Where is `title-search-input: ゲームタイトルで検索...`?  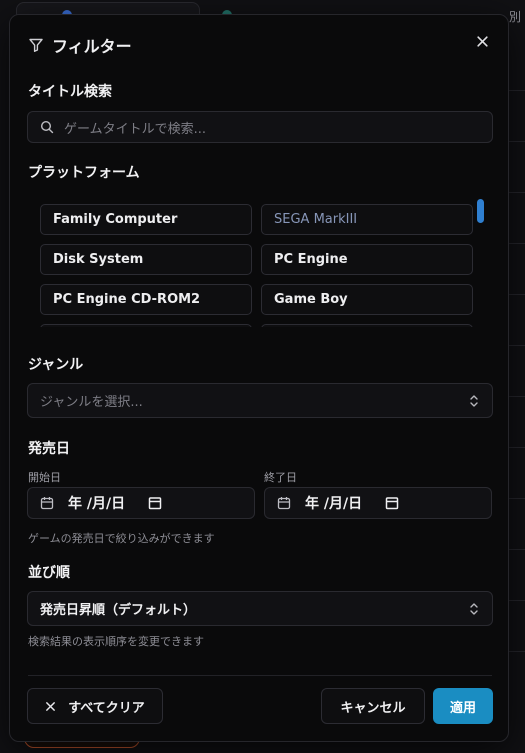 title-search-input: ゲームタイトルで検索... is located at coordinates (260, 127).